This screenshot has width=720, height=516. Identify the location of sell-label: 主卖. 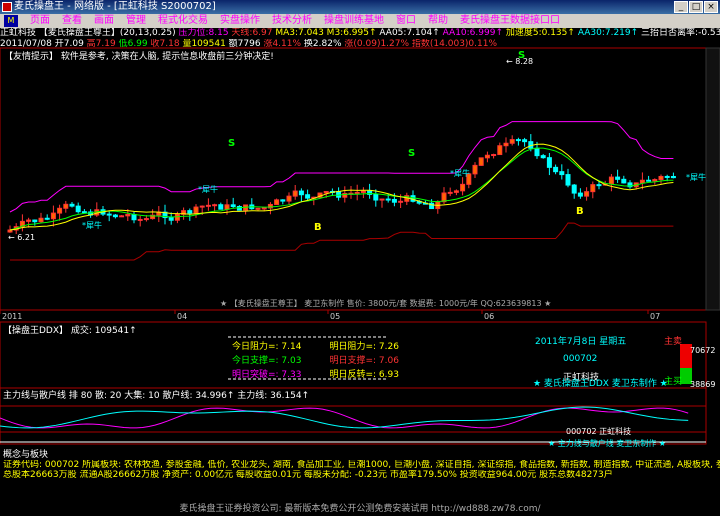
(673, 342).